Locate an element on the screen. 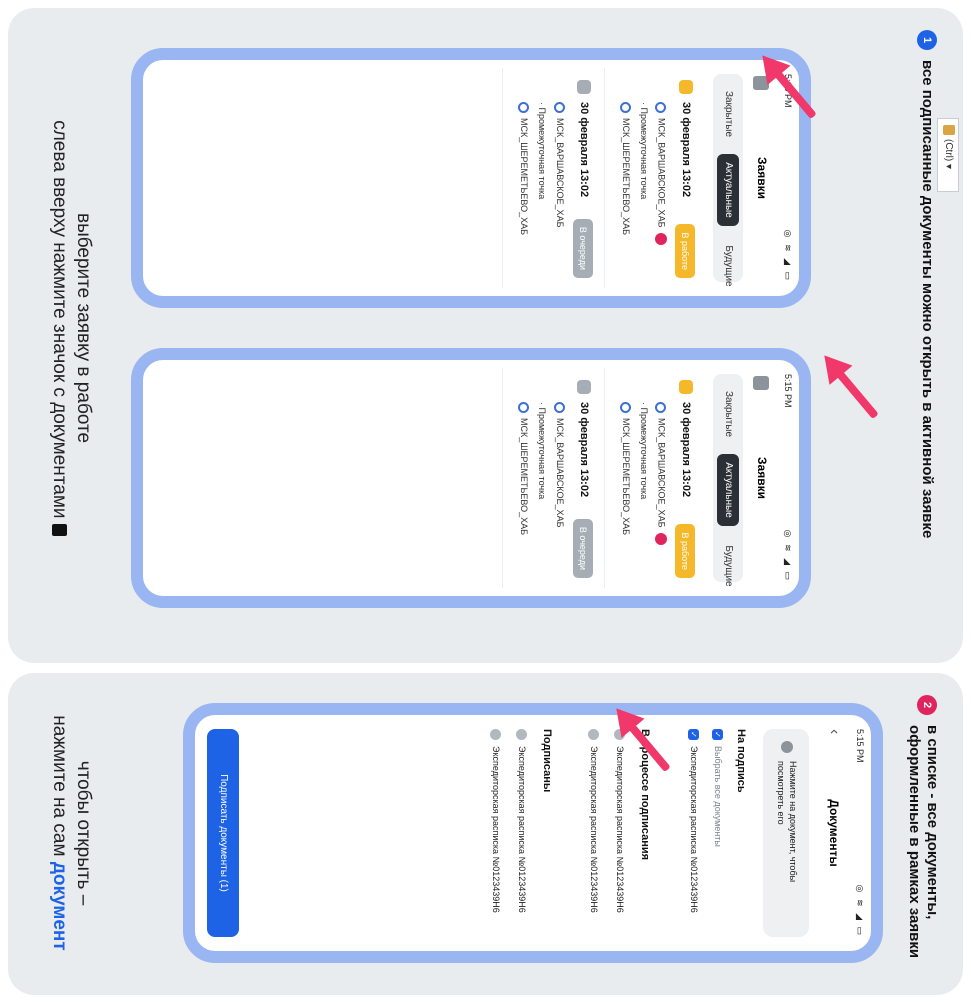 This screenshot has width=971, height=1003. step2-caption: чтобы открыть – нажмите на сам документ is located at coordinates (71, 833).